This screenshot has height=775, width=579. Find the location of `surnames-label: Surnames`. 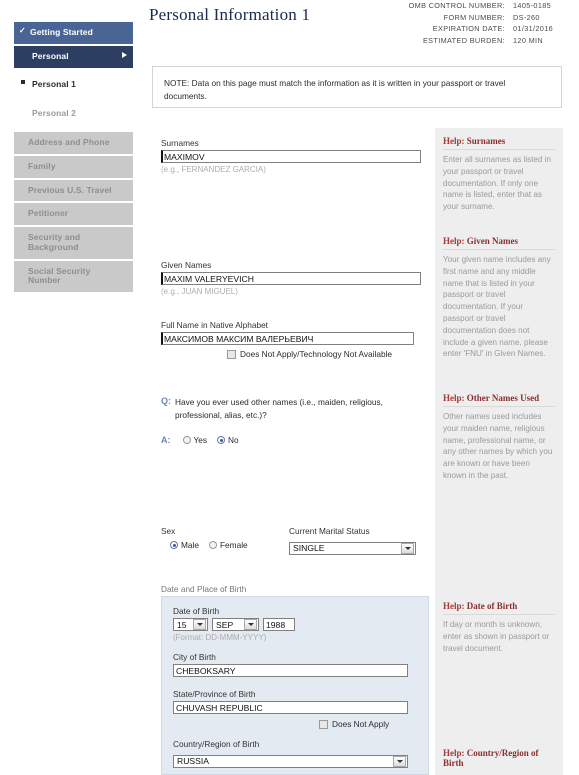

surnames-label: Surnames is located at coordinates (180, 143).